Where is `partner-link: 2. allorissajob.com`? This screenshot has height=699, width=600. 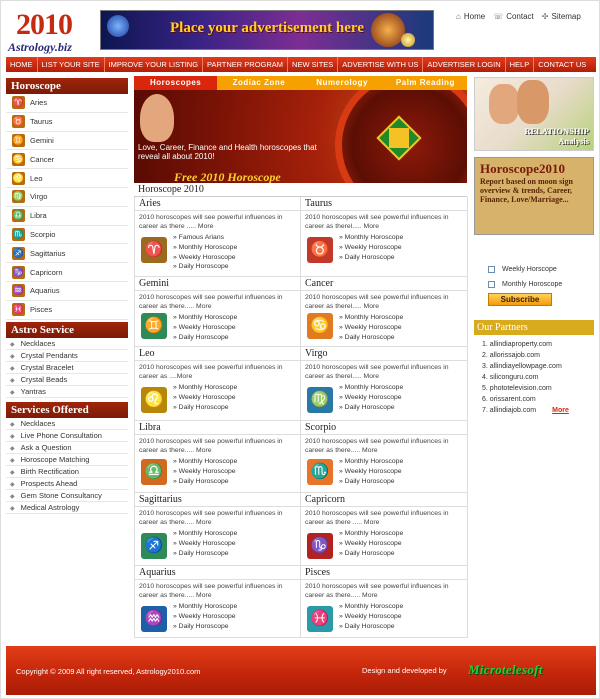
partner-link: 2. allorissajob.com is located at coordinates (538, 355).